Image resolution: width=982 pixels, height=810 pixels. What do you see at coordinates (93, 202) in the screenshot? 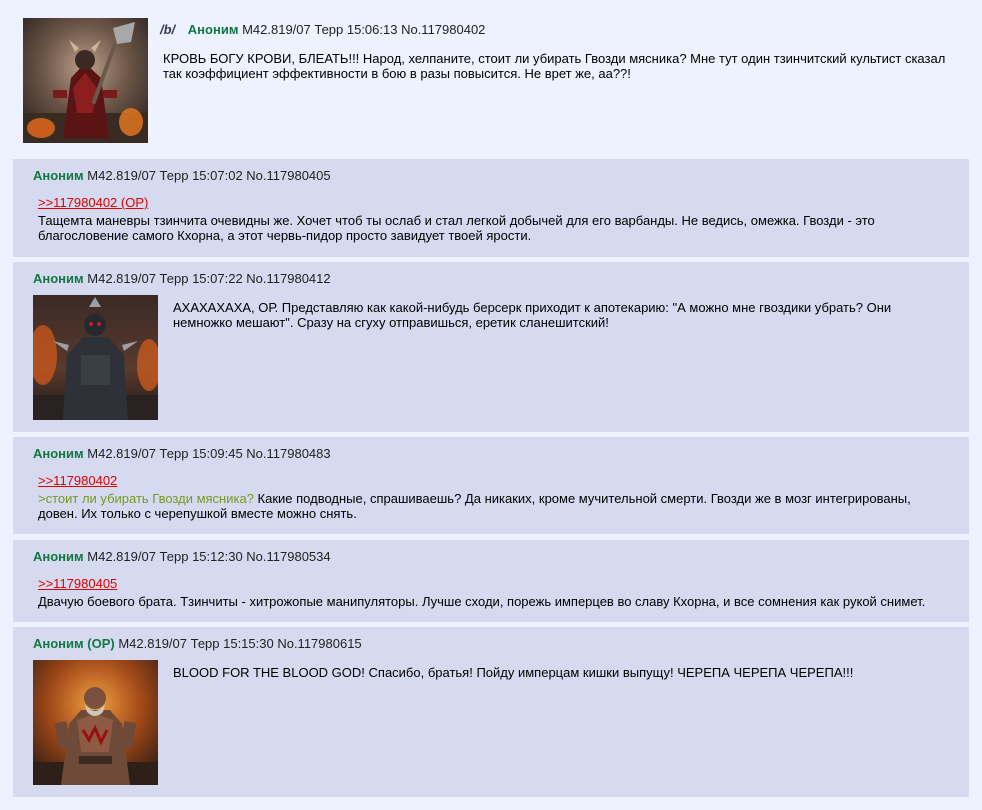
I see `reply-quote-link: >>117980402 (OP)` at bounding box center [93, 202].